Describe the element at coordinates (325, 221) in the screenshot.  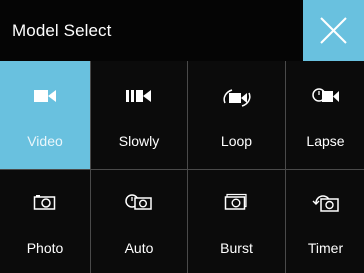
I see `mode-tile-timer: Timer` at that location.